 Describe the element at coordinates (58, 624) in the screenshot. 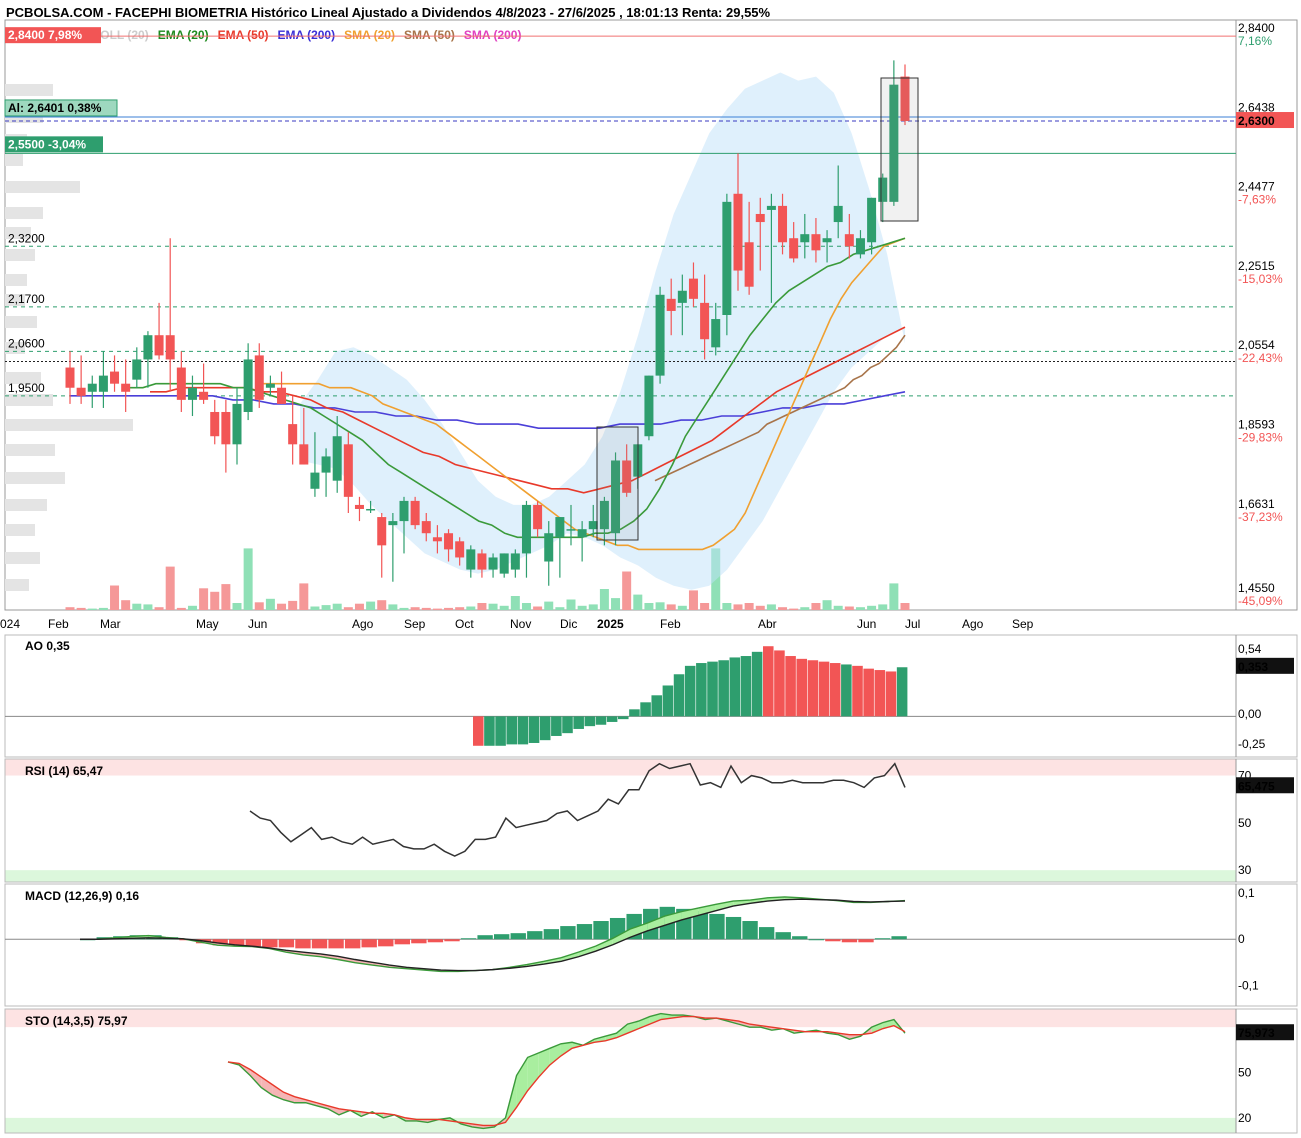

I see `x-axis-label: Feb` at that location.